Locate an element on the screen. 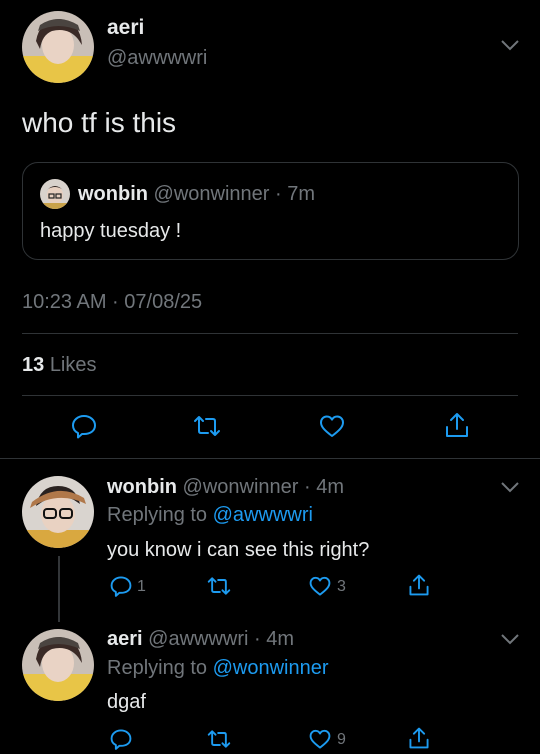 This screenshot has width=540, height=754. likes-row: 13 Likes is located at coordinates (59, 365).